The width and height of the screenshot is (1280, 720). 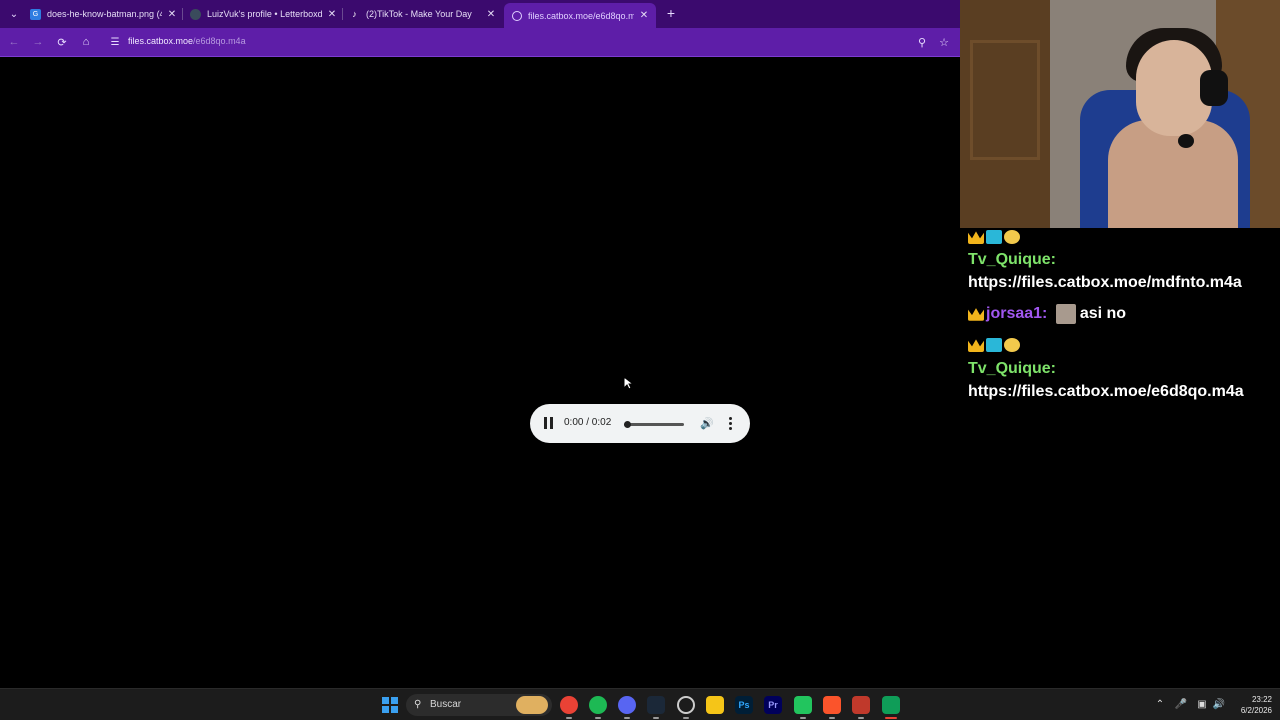 I want to click on player-time: 0:00 / 0:02, so click(x=588, y=422).